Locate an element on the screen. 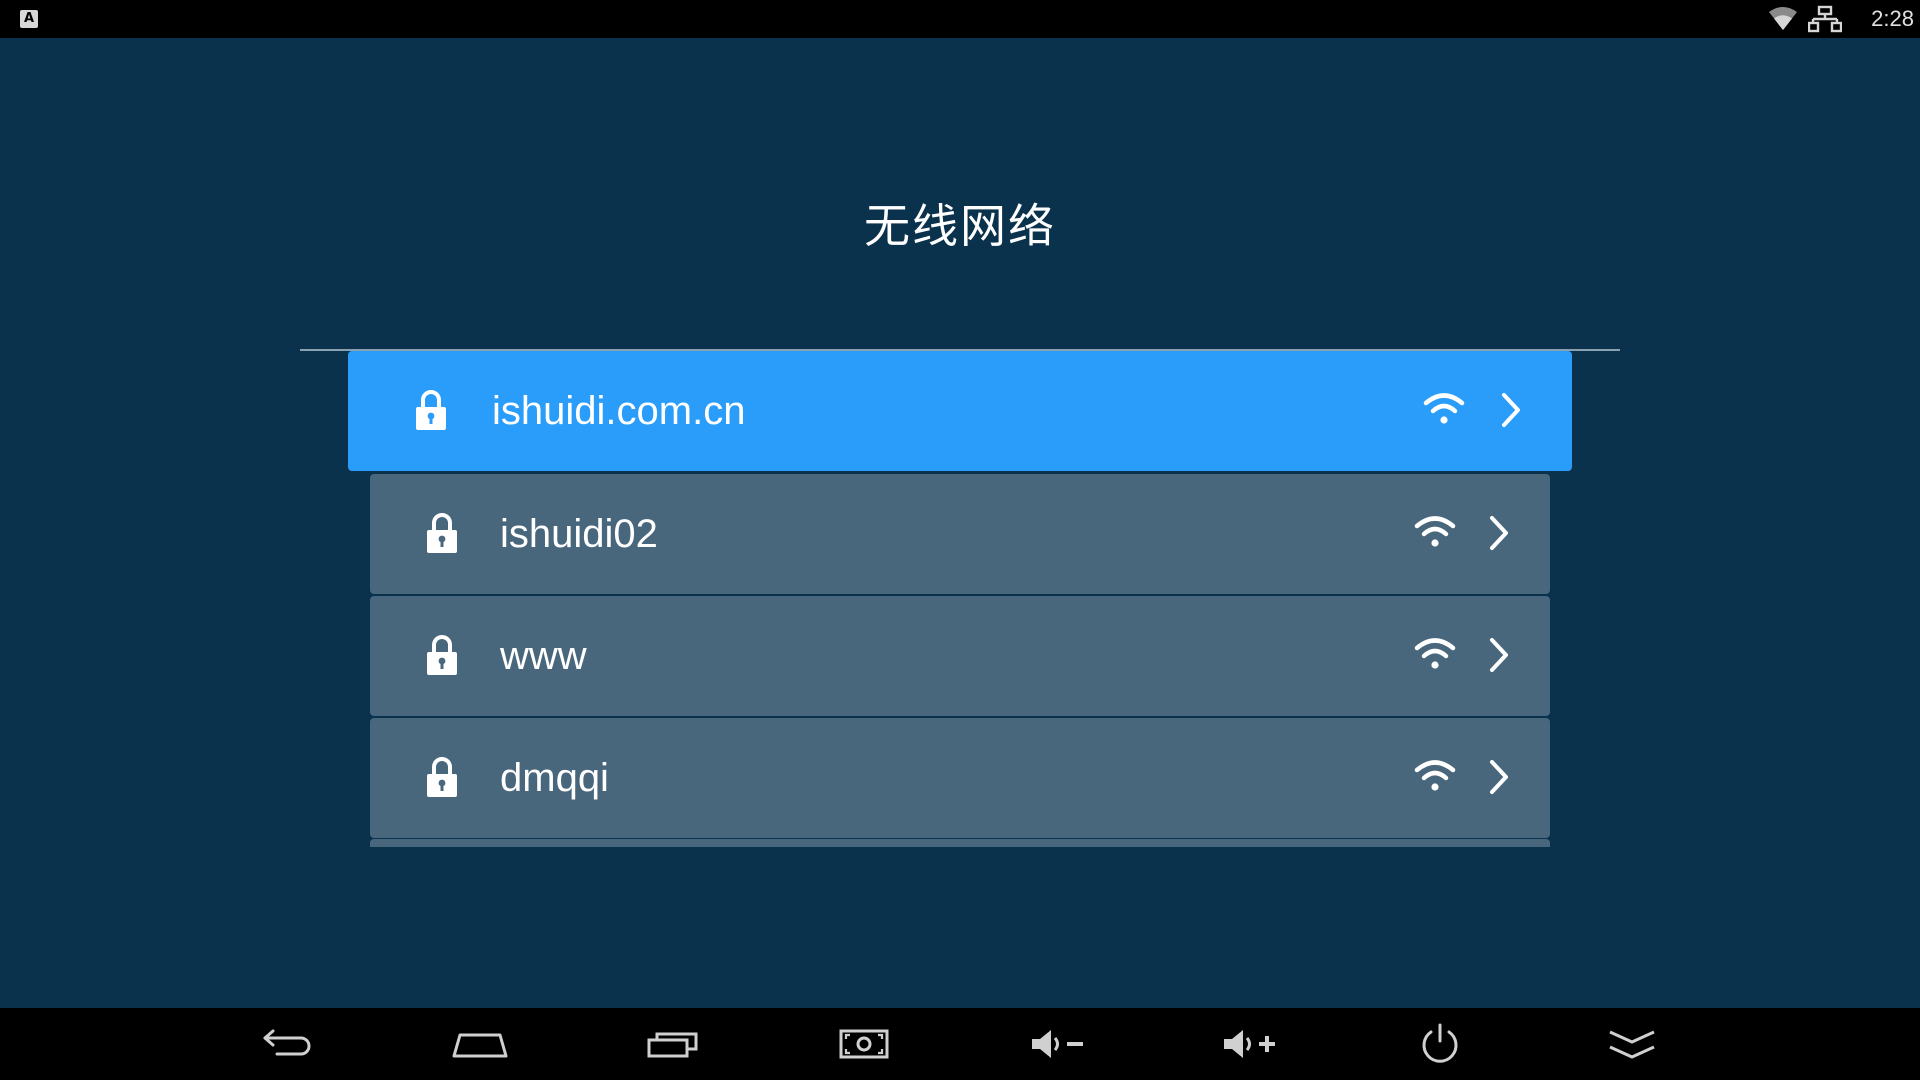 Image resolution: width=1920 pixels, height=1080 pixels. hide-bar-icon is located at coordinates (1632, 1044).